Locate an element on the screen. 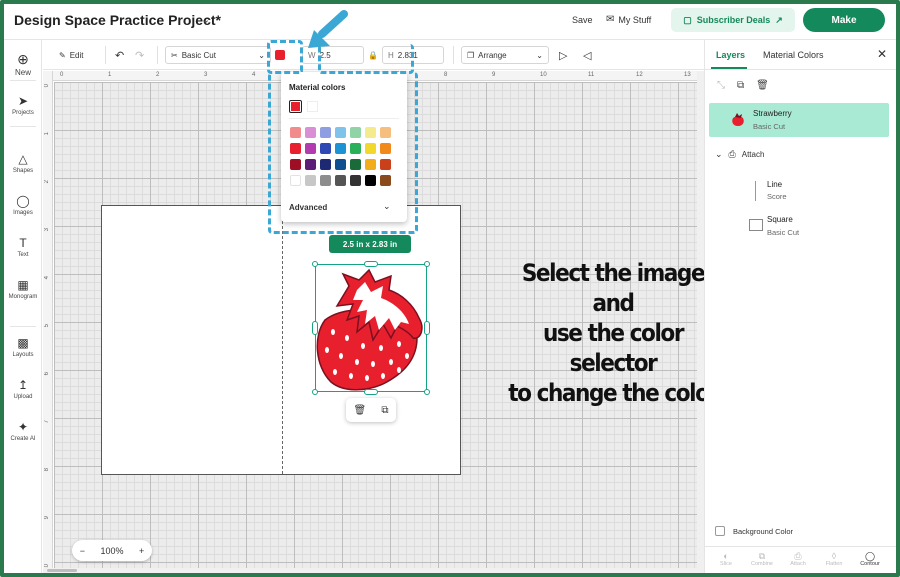 Image resolution: width=900 pixels, height=577 pixels. flatten-button: ◊ Flatten is located at coordinates (834, 559).